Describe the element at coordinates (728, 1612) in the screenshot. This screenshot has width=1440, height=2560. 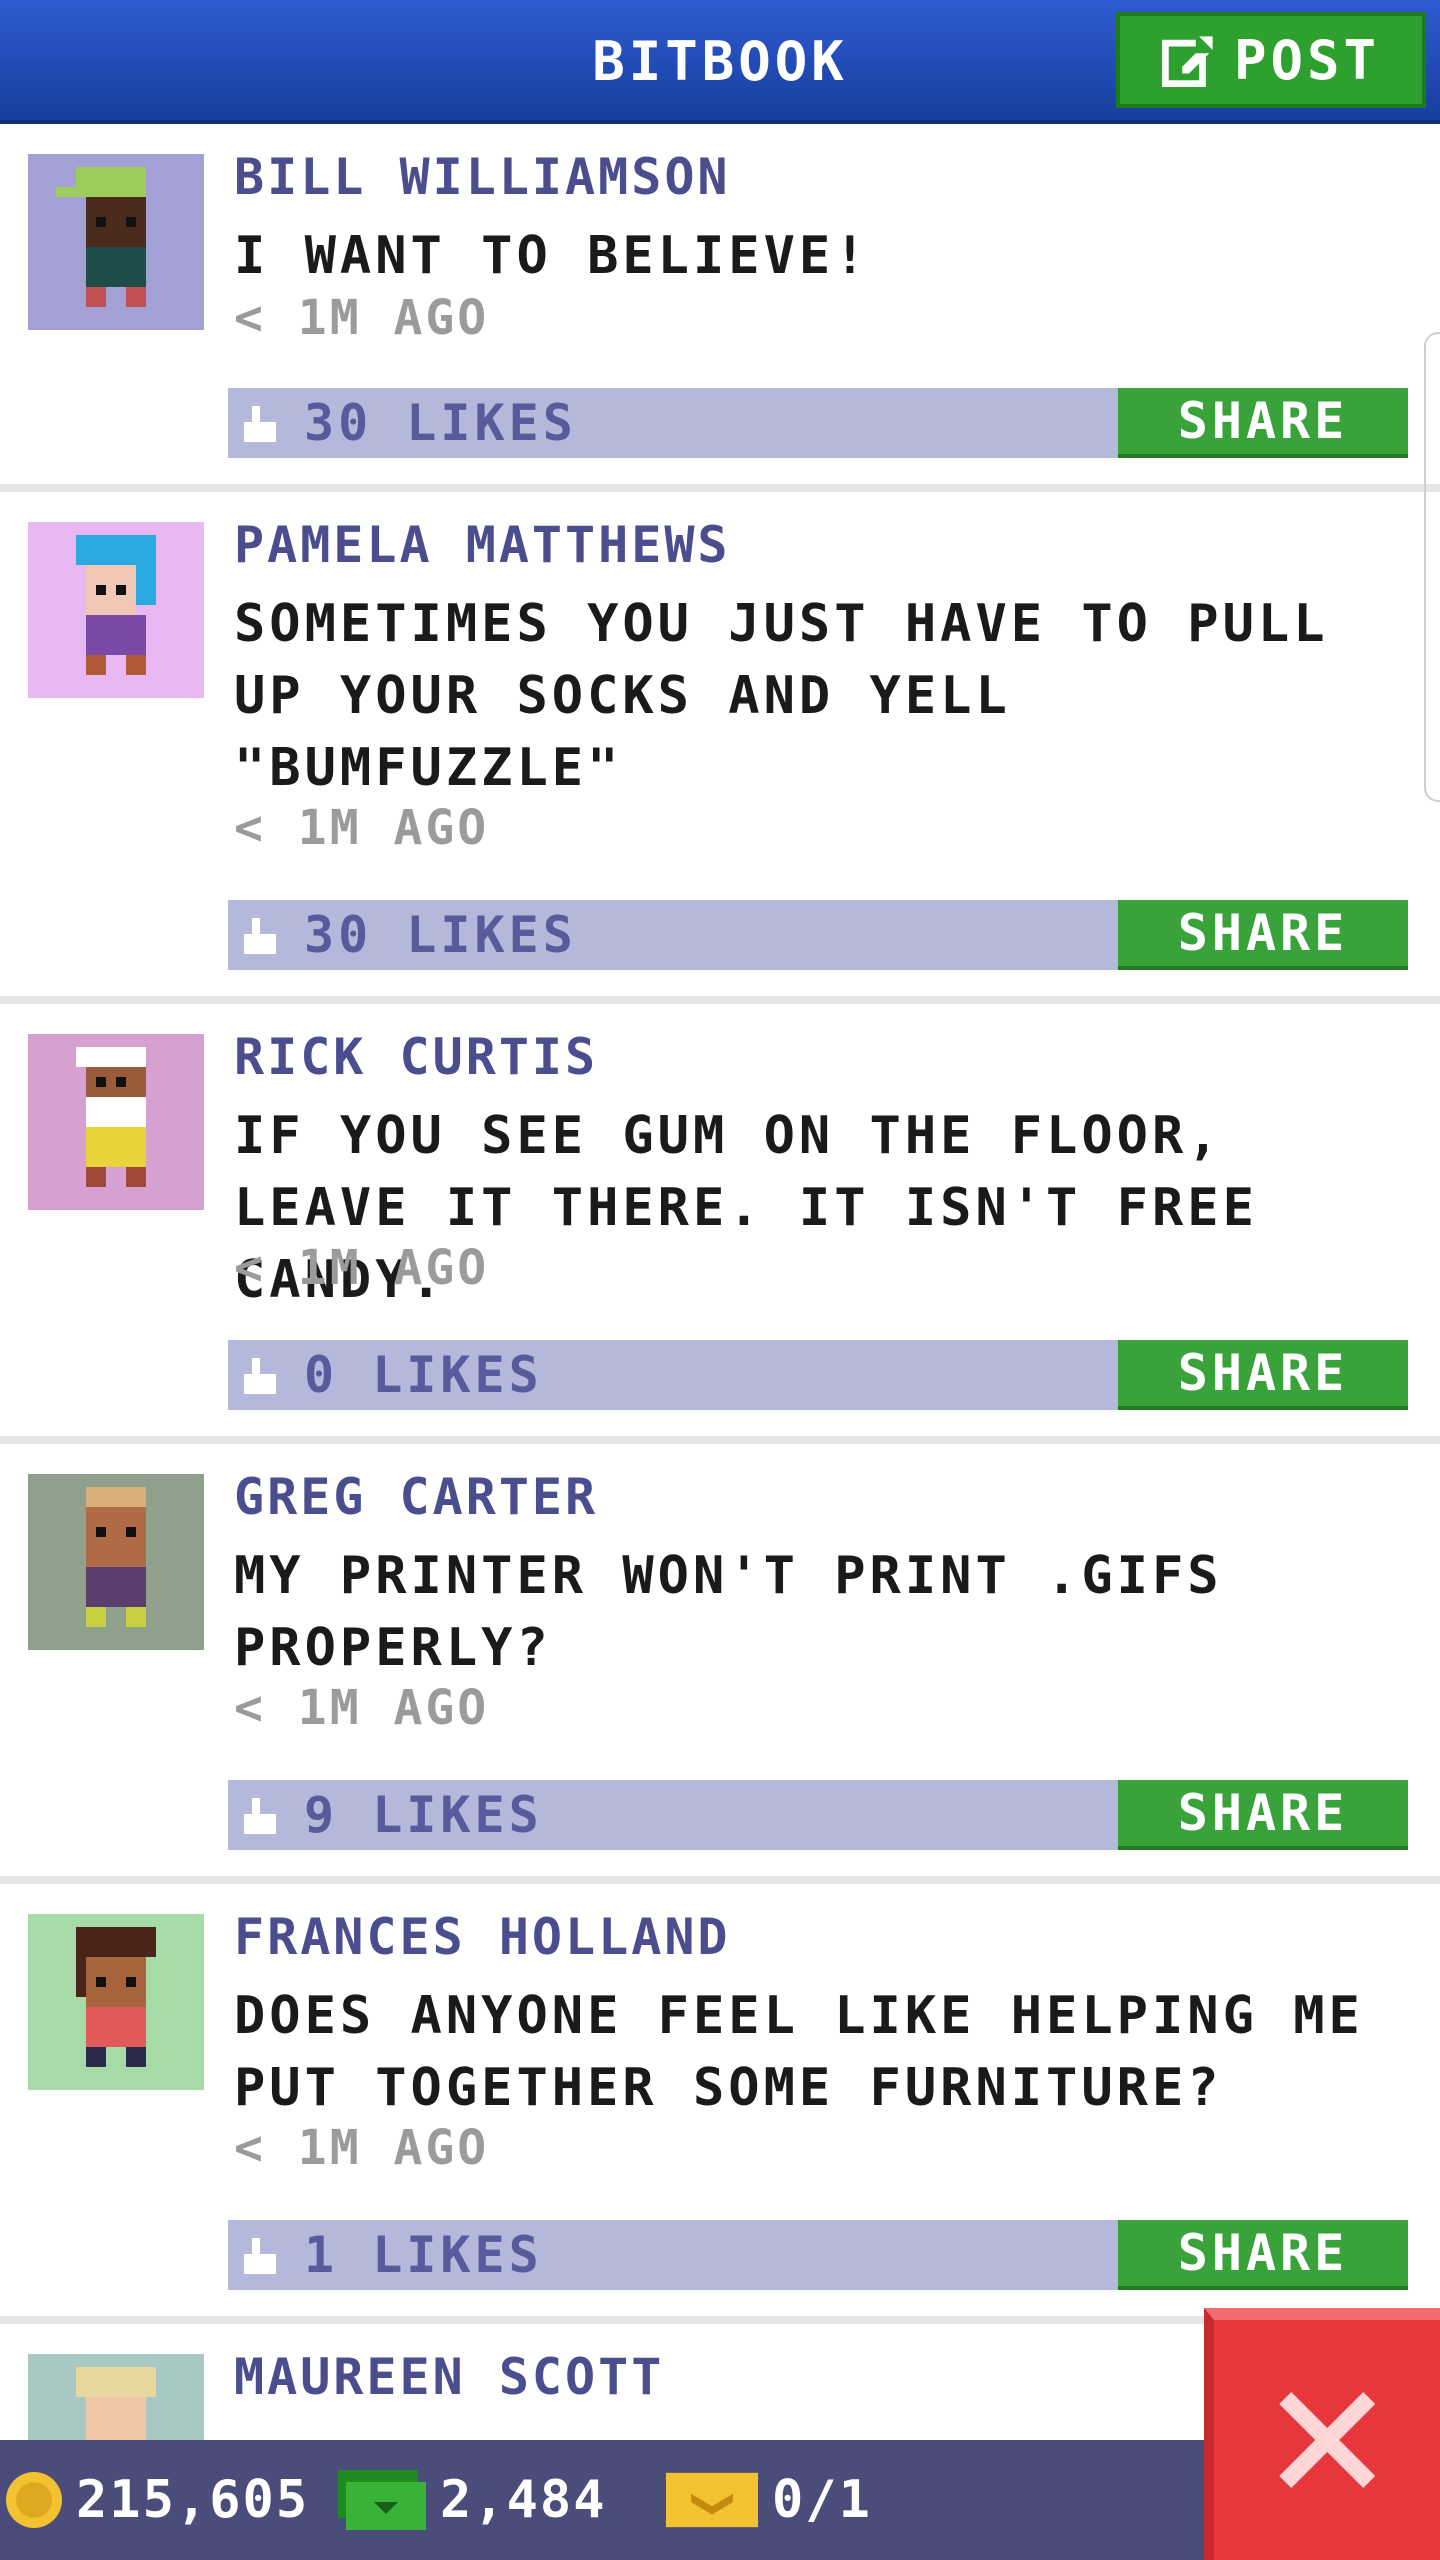
I see `post-message: MY PRINTER WON'T PRINT .GIFS PROPERLY?` at that location.